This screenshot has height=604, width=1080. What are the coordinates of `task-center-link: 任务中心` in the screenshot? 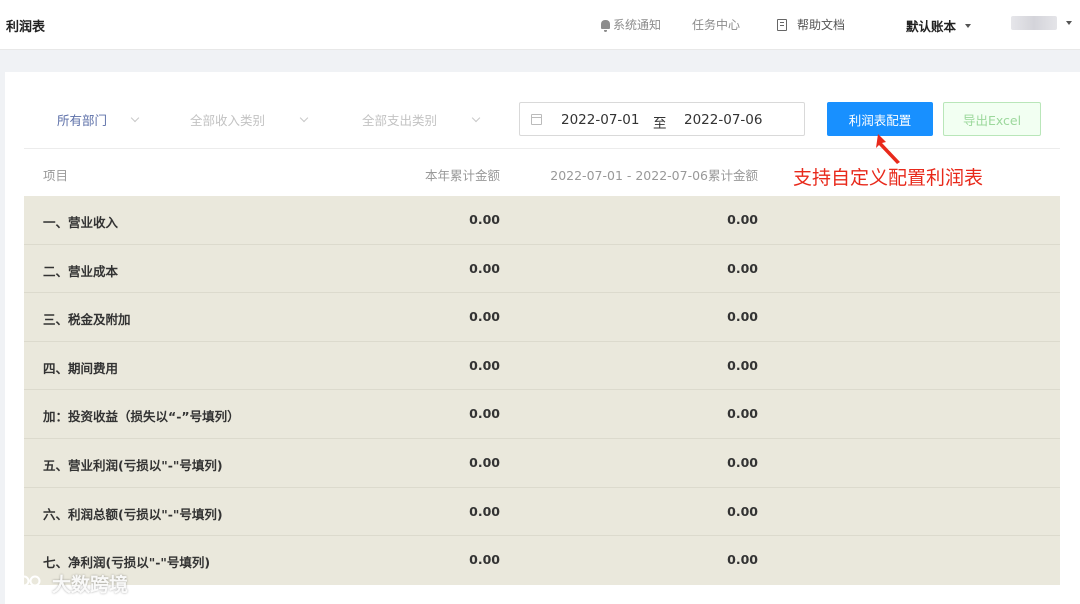 It's located at (716, 24).